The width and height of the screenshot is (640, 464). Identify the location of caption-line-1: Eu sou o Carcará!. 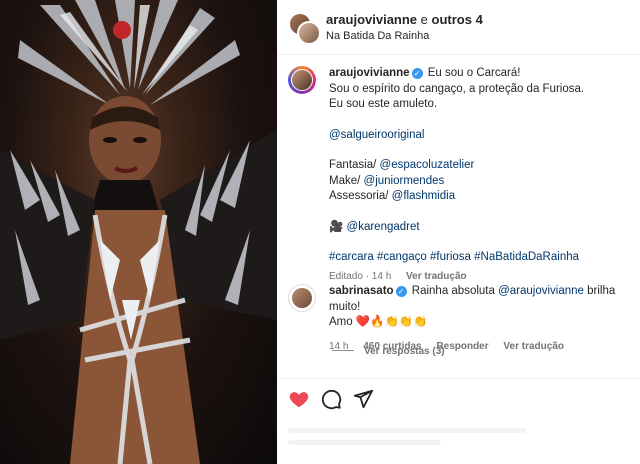
(474, 73).